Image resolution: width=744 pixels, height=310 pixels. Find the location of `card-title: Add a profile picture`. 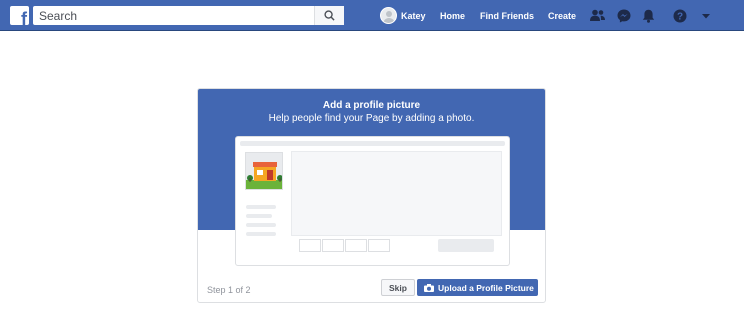

card-title: Add a profile picture is located at coordinates (371, 105).